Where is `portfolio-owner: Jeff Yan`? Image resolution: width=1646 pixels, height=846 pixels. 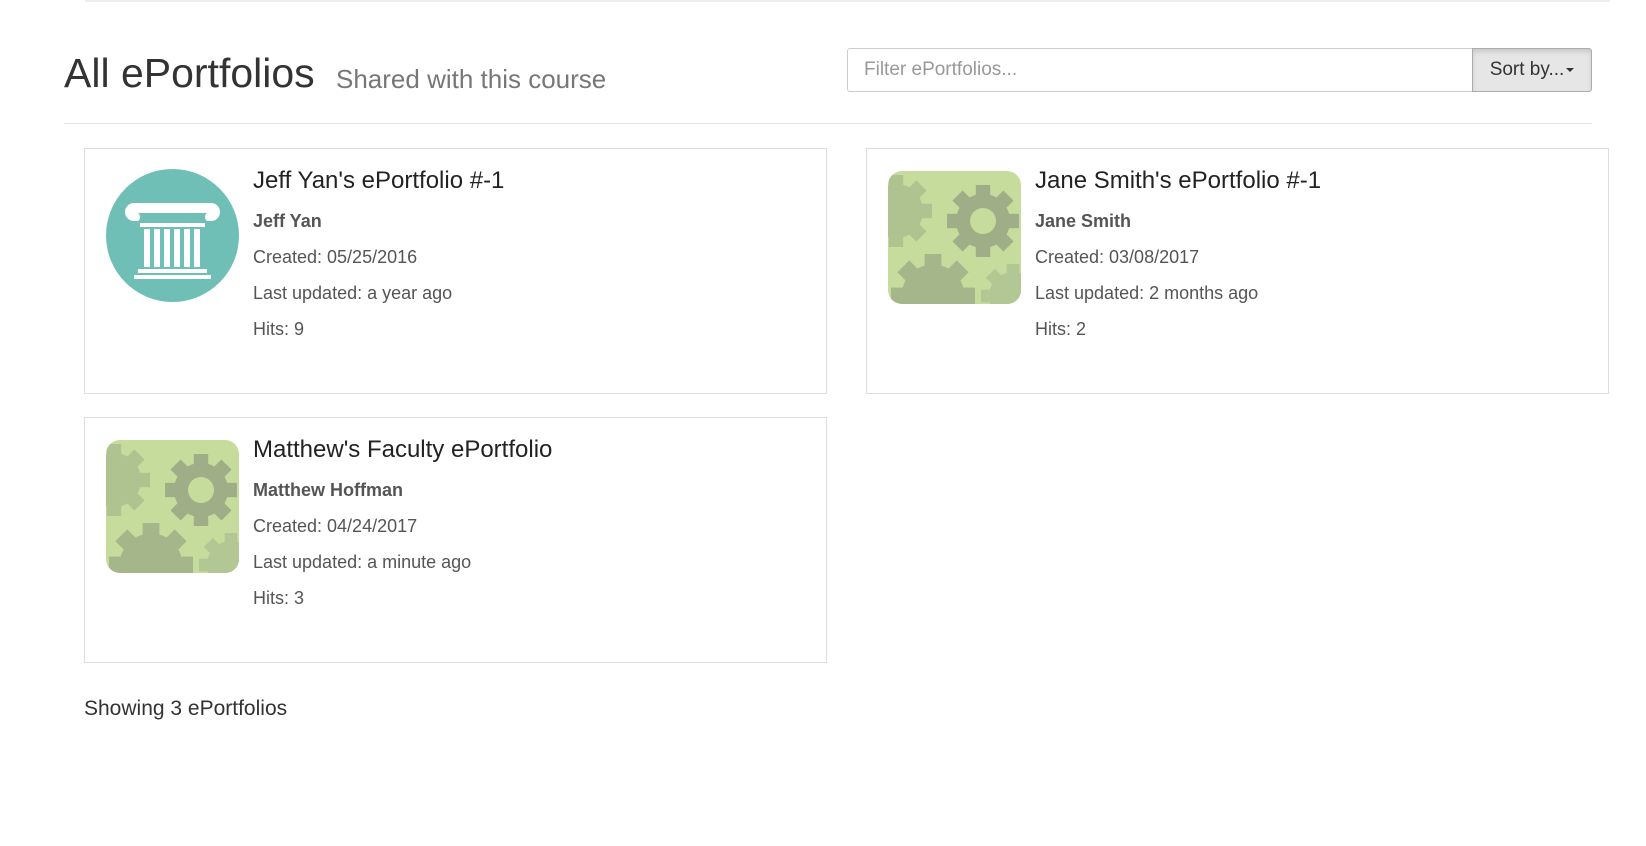 portfolio-owner: Jeff Yan is located at coordinates (287, 221).